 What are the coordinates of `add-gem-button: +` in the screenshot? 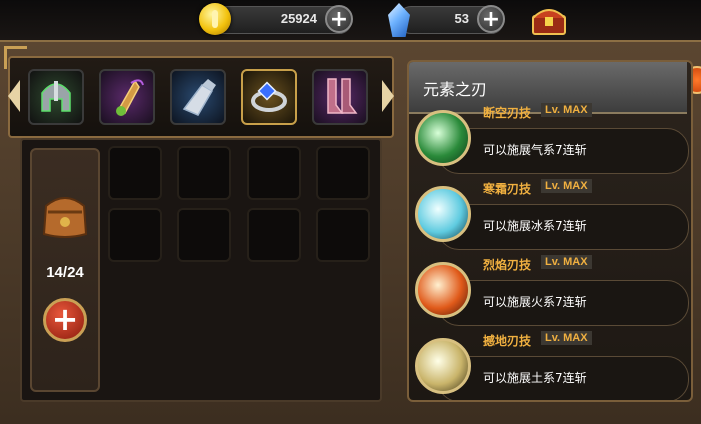 It's located at (491, 19).